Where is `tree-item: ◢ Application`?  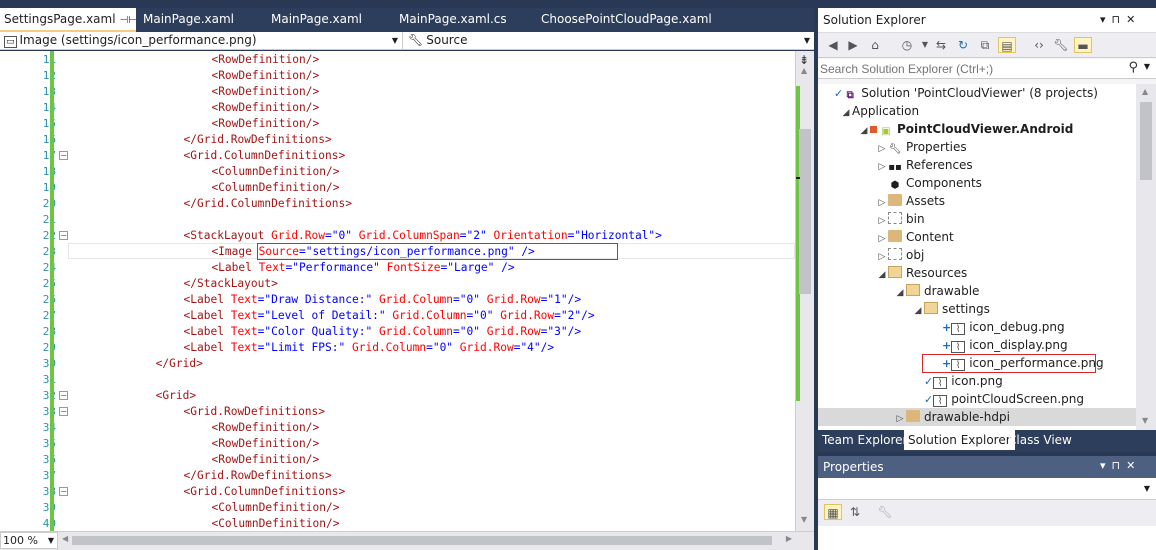 tree-item: ◢ Application is located at coordinates (880, 112).